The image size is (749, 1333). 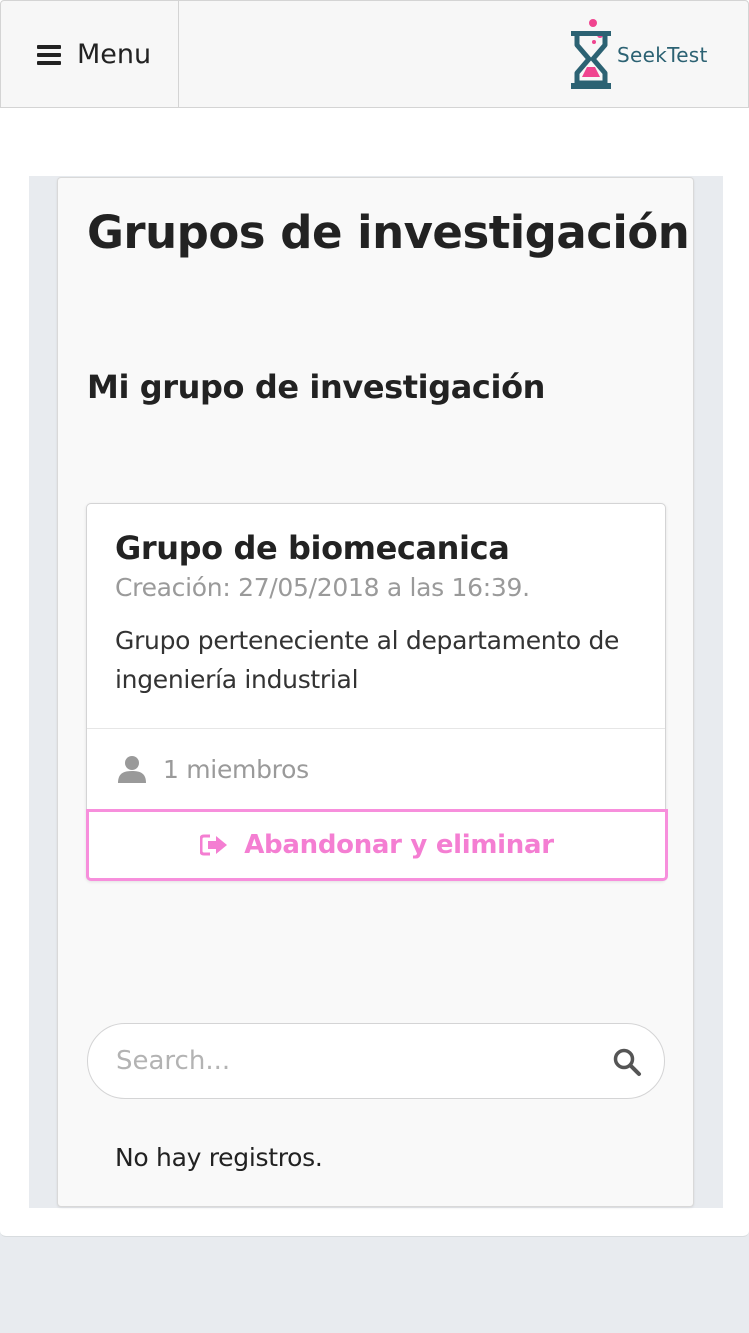 I want to click on sign-out-icon, so click(x=214, y=845).